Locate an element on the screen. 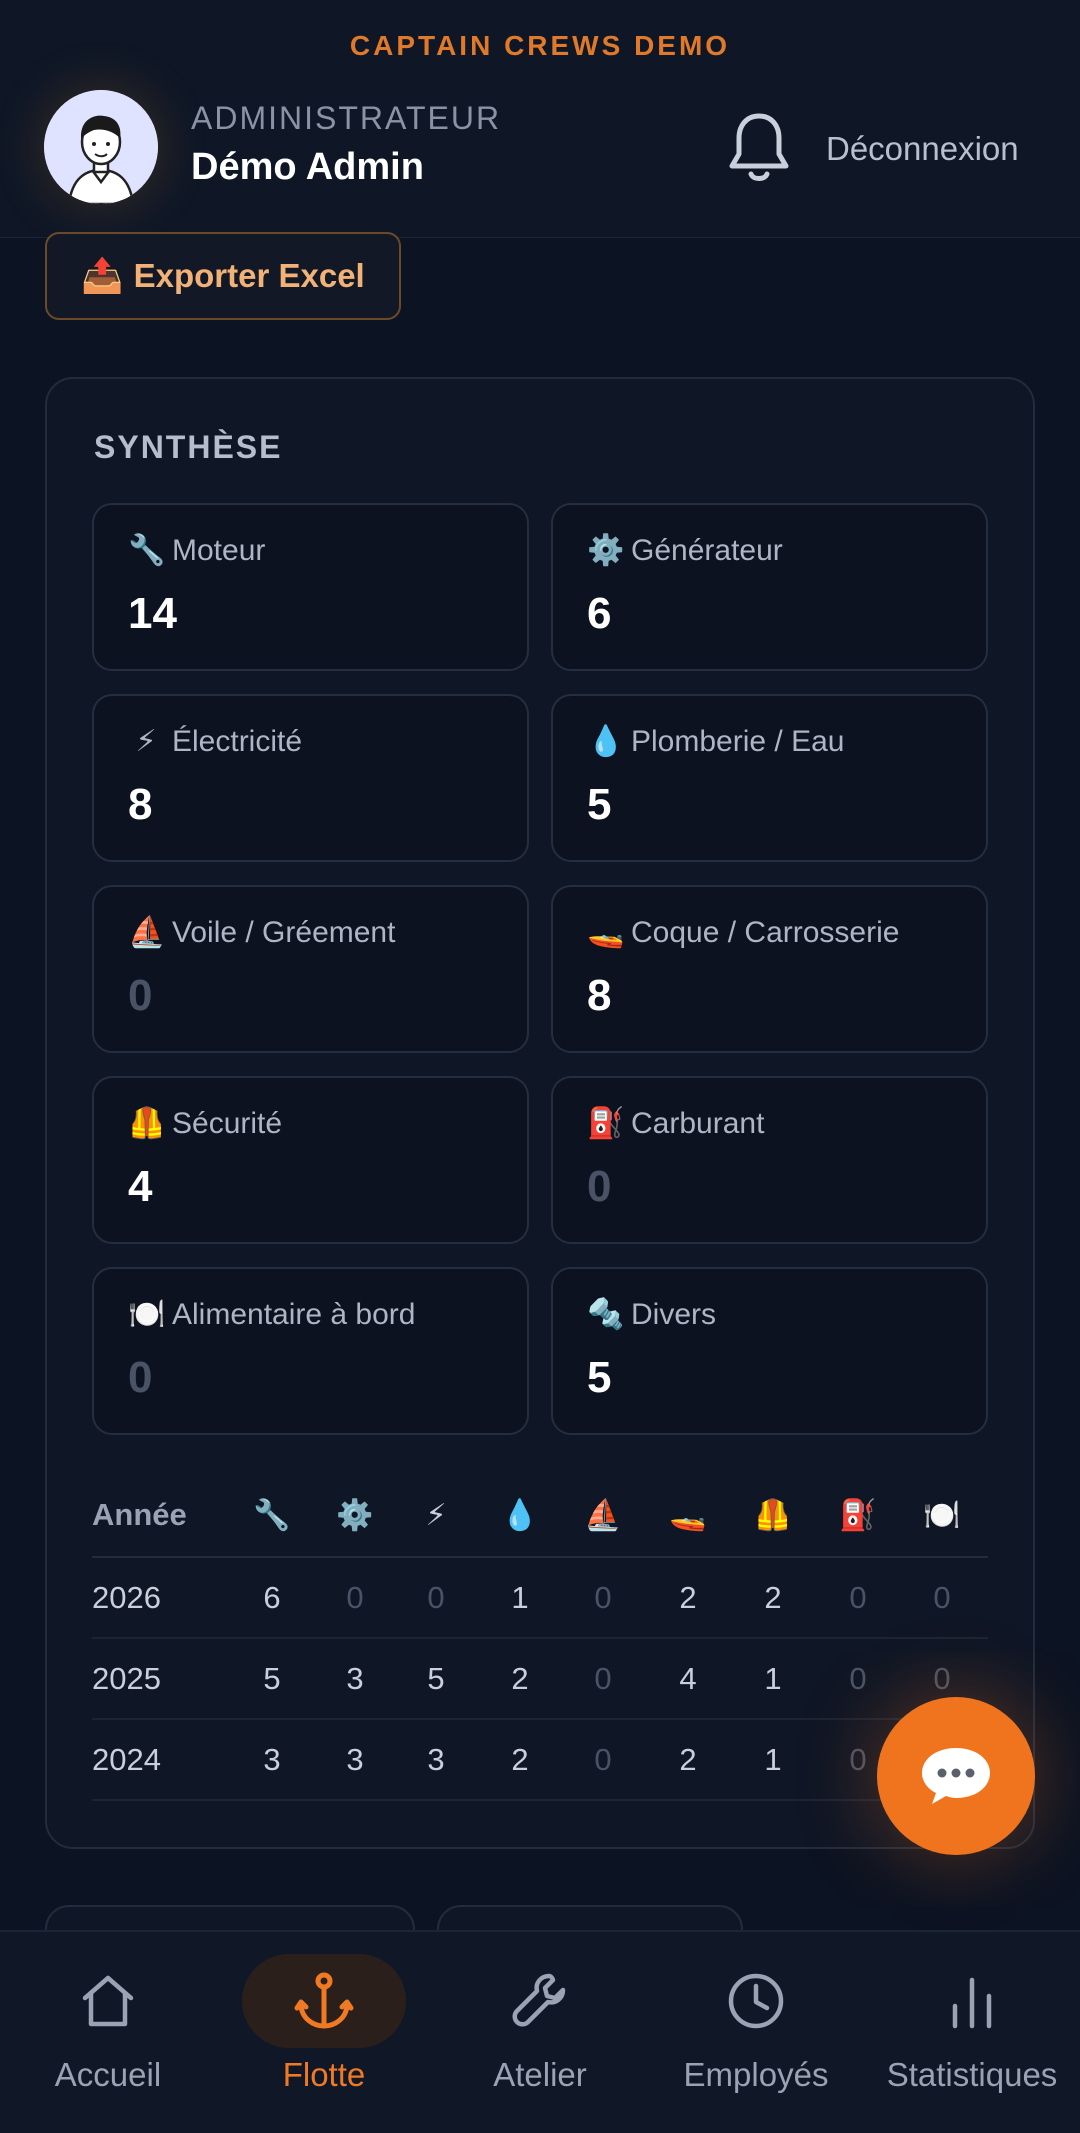  table-row: 2025 5 3 5 2 0 4 1 0 0 is located at coordinates (540, 1679).